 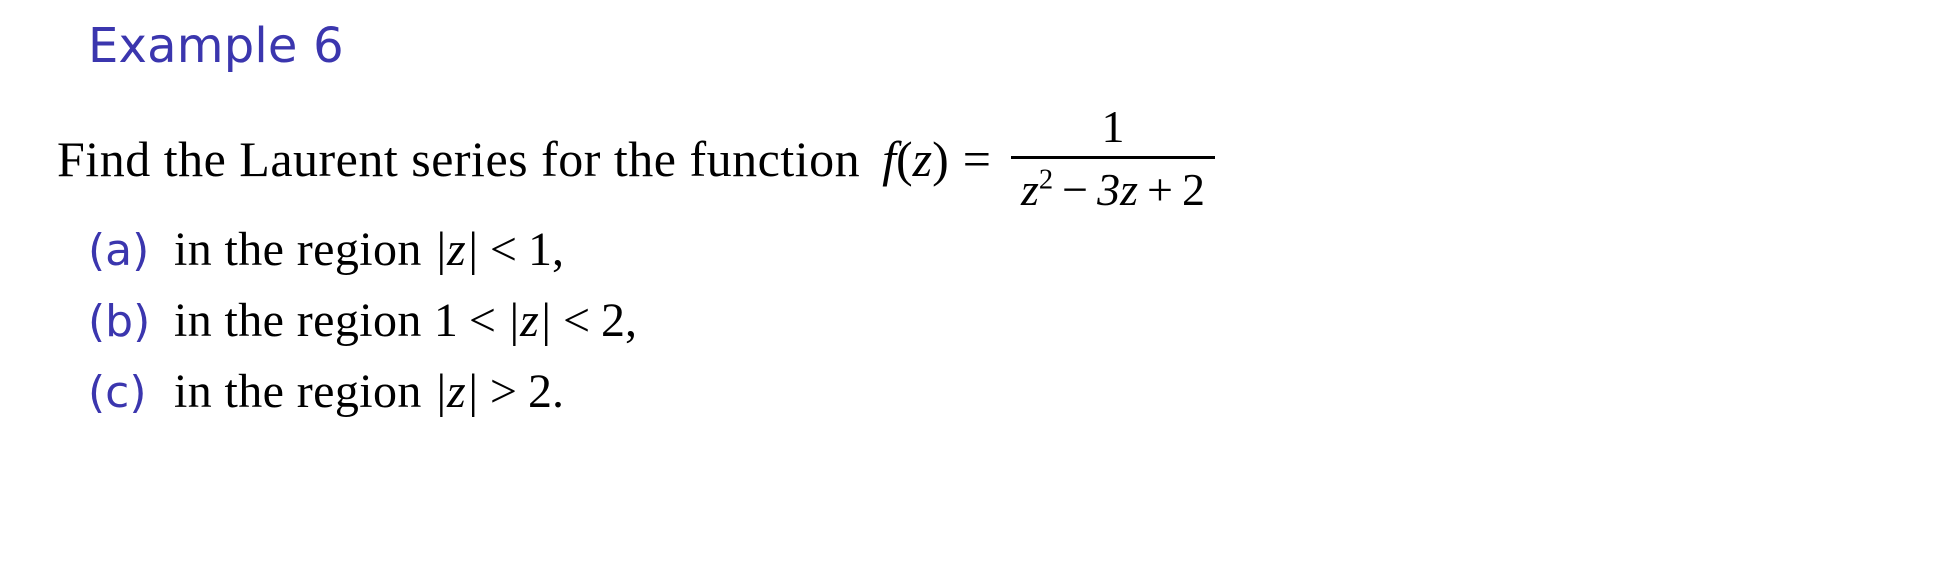 What do you see at coordinates (456, 249) in the screenshot?
I see `region-modulus-a: |z|` at bounding box center [456, 249].